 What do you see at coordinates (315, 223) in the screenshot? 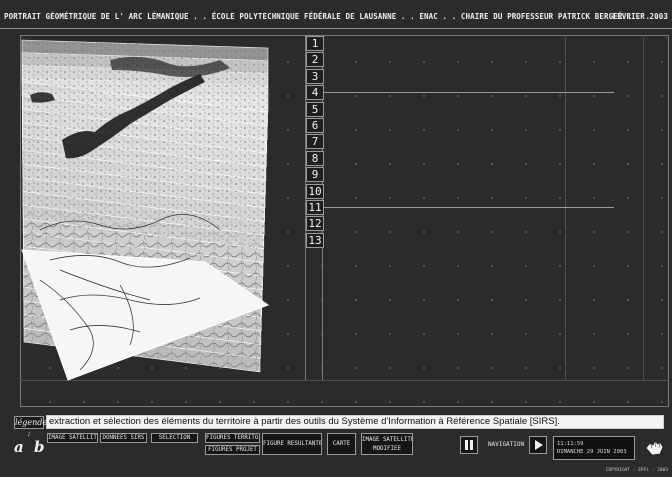
I see `layer-button-12: 12` at bounding box center [315, 223].